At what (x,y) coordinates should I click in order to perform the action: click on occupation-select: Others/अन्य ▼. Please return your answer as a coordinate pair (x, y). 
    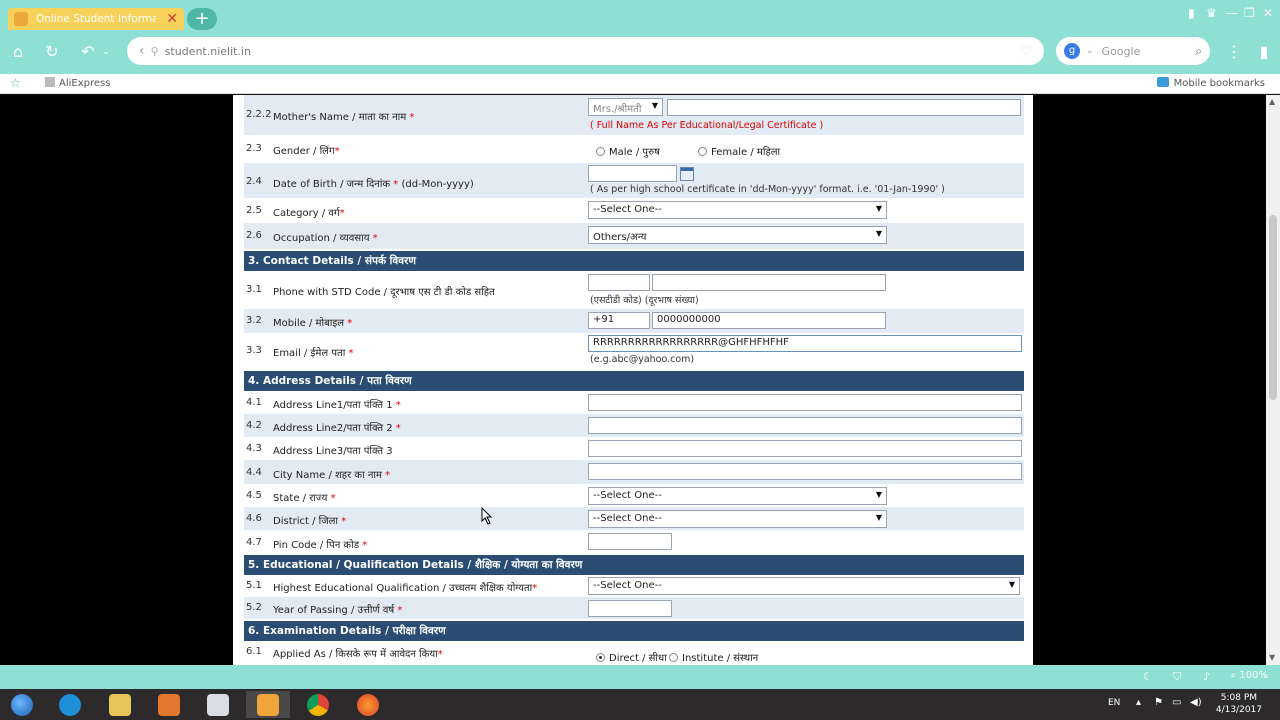
    Looking at the image, I should click on (737, 235).